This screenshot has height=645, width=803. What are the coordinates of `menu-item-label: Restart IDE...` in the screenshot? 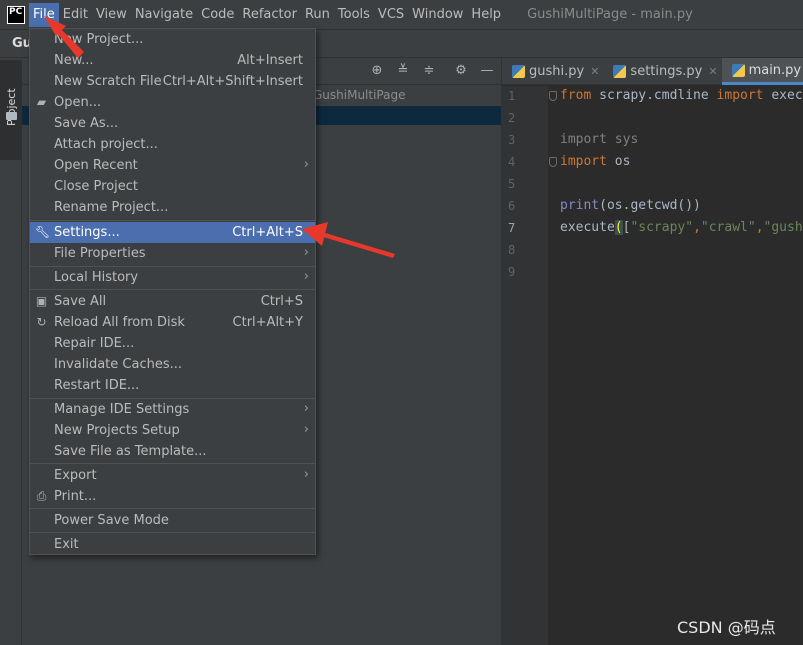 It's located at (97, 385).